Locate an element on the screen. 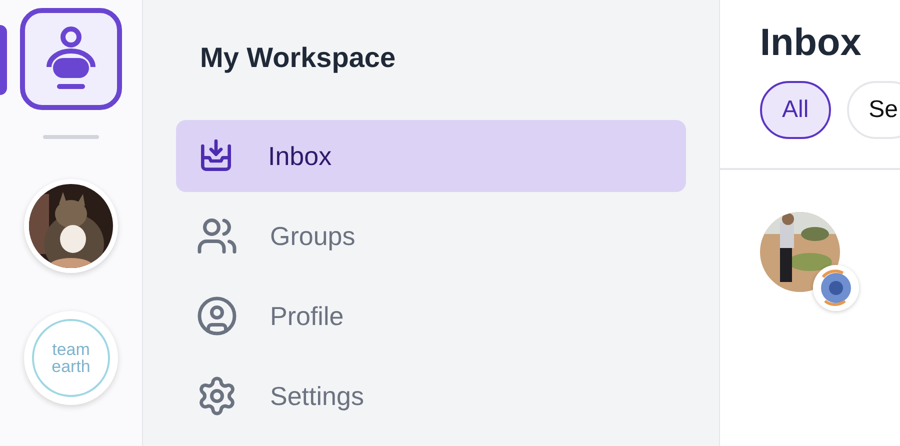  logo-text: team earth is located at coordinates (71, 358).